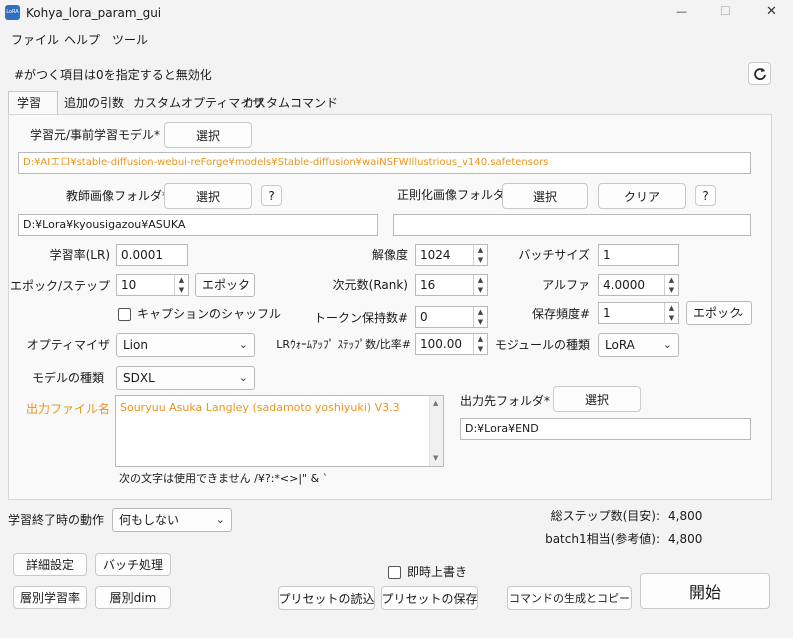 The width and height of the screenshot is (793, 638). I want to click on layer-lr-button: 層別学習率, so click(50, 597).